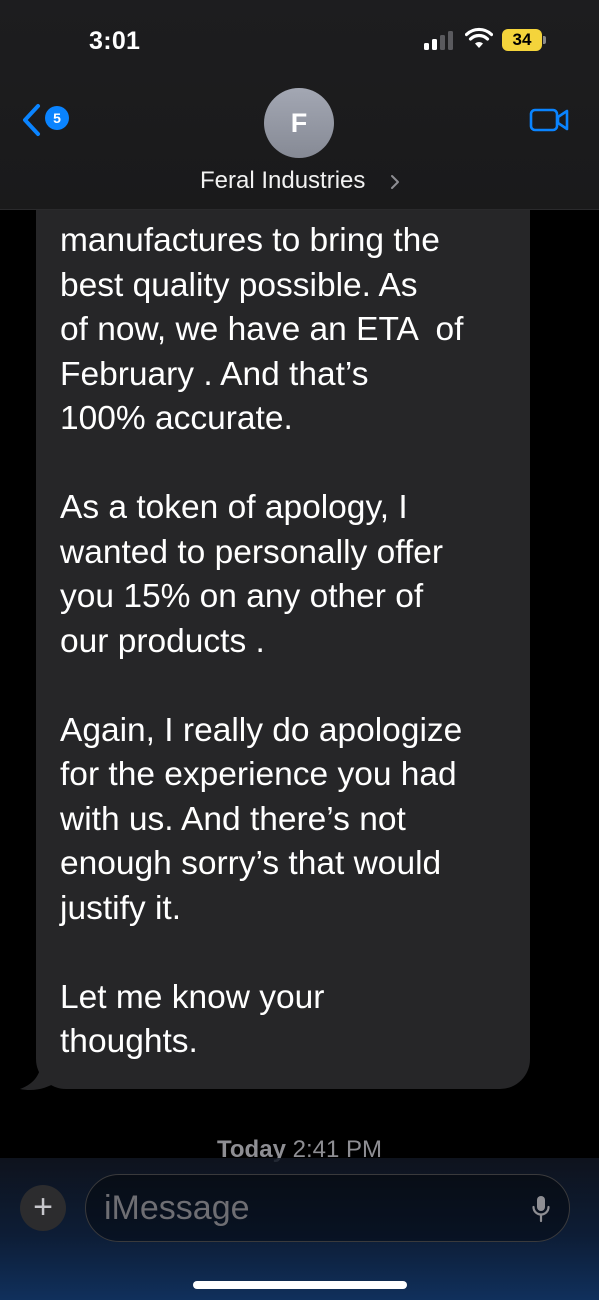  I want to click on back-button: 5, so click(48, 120).